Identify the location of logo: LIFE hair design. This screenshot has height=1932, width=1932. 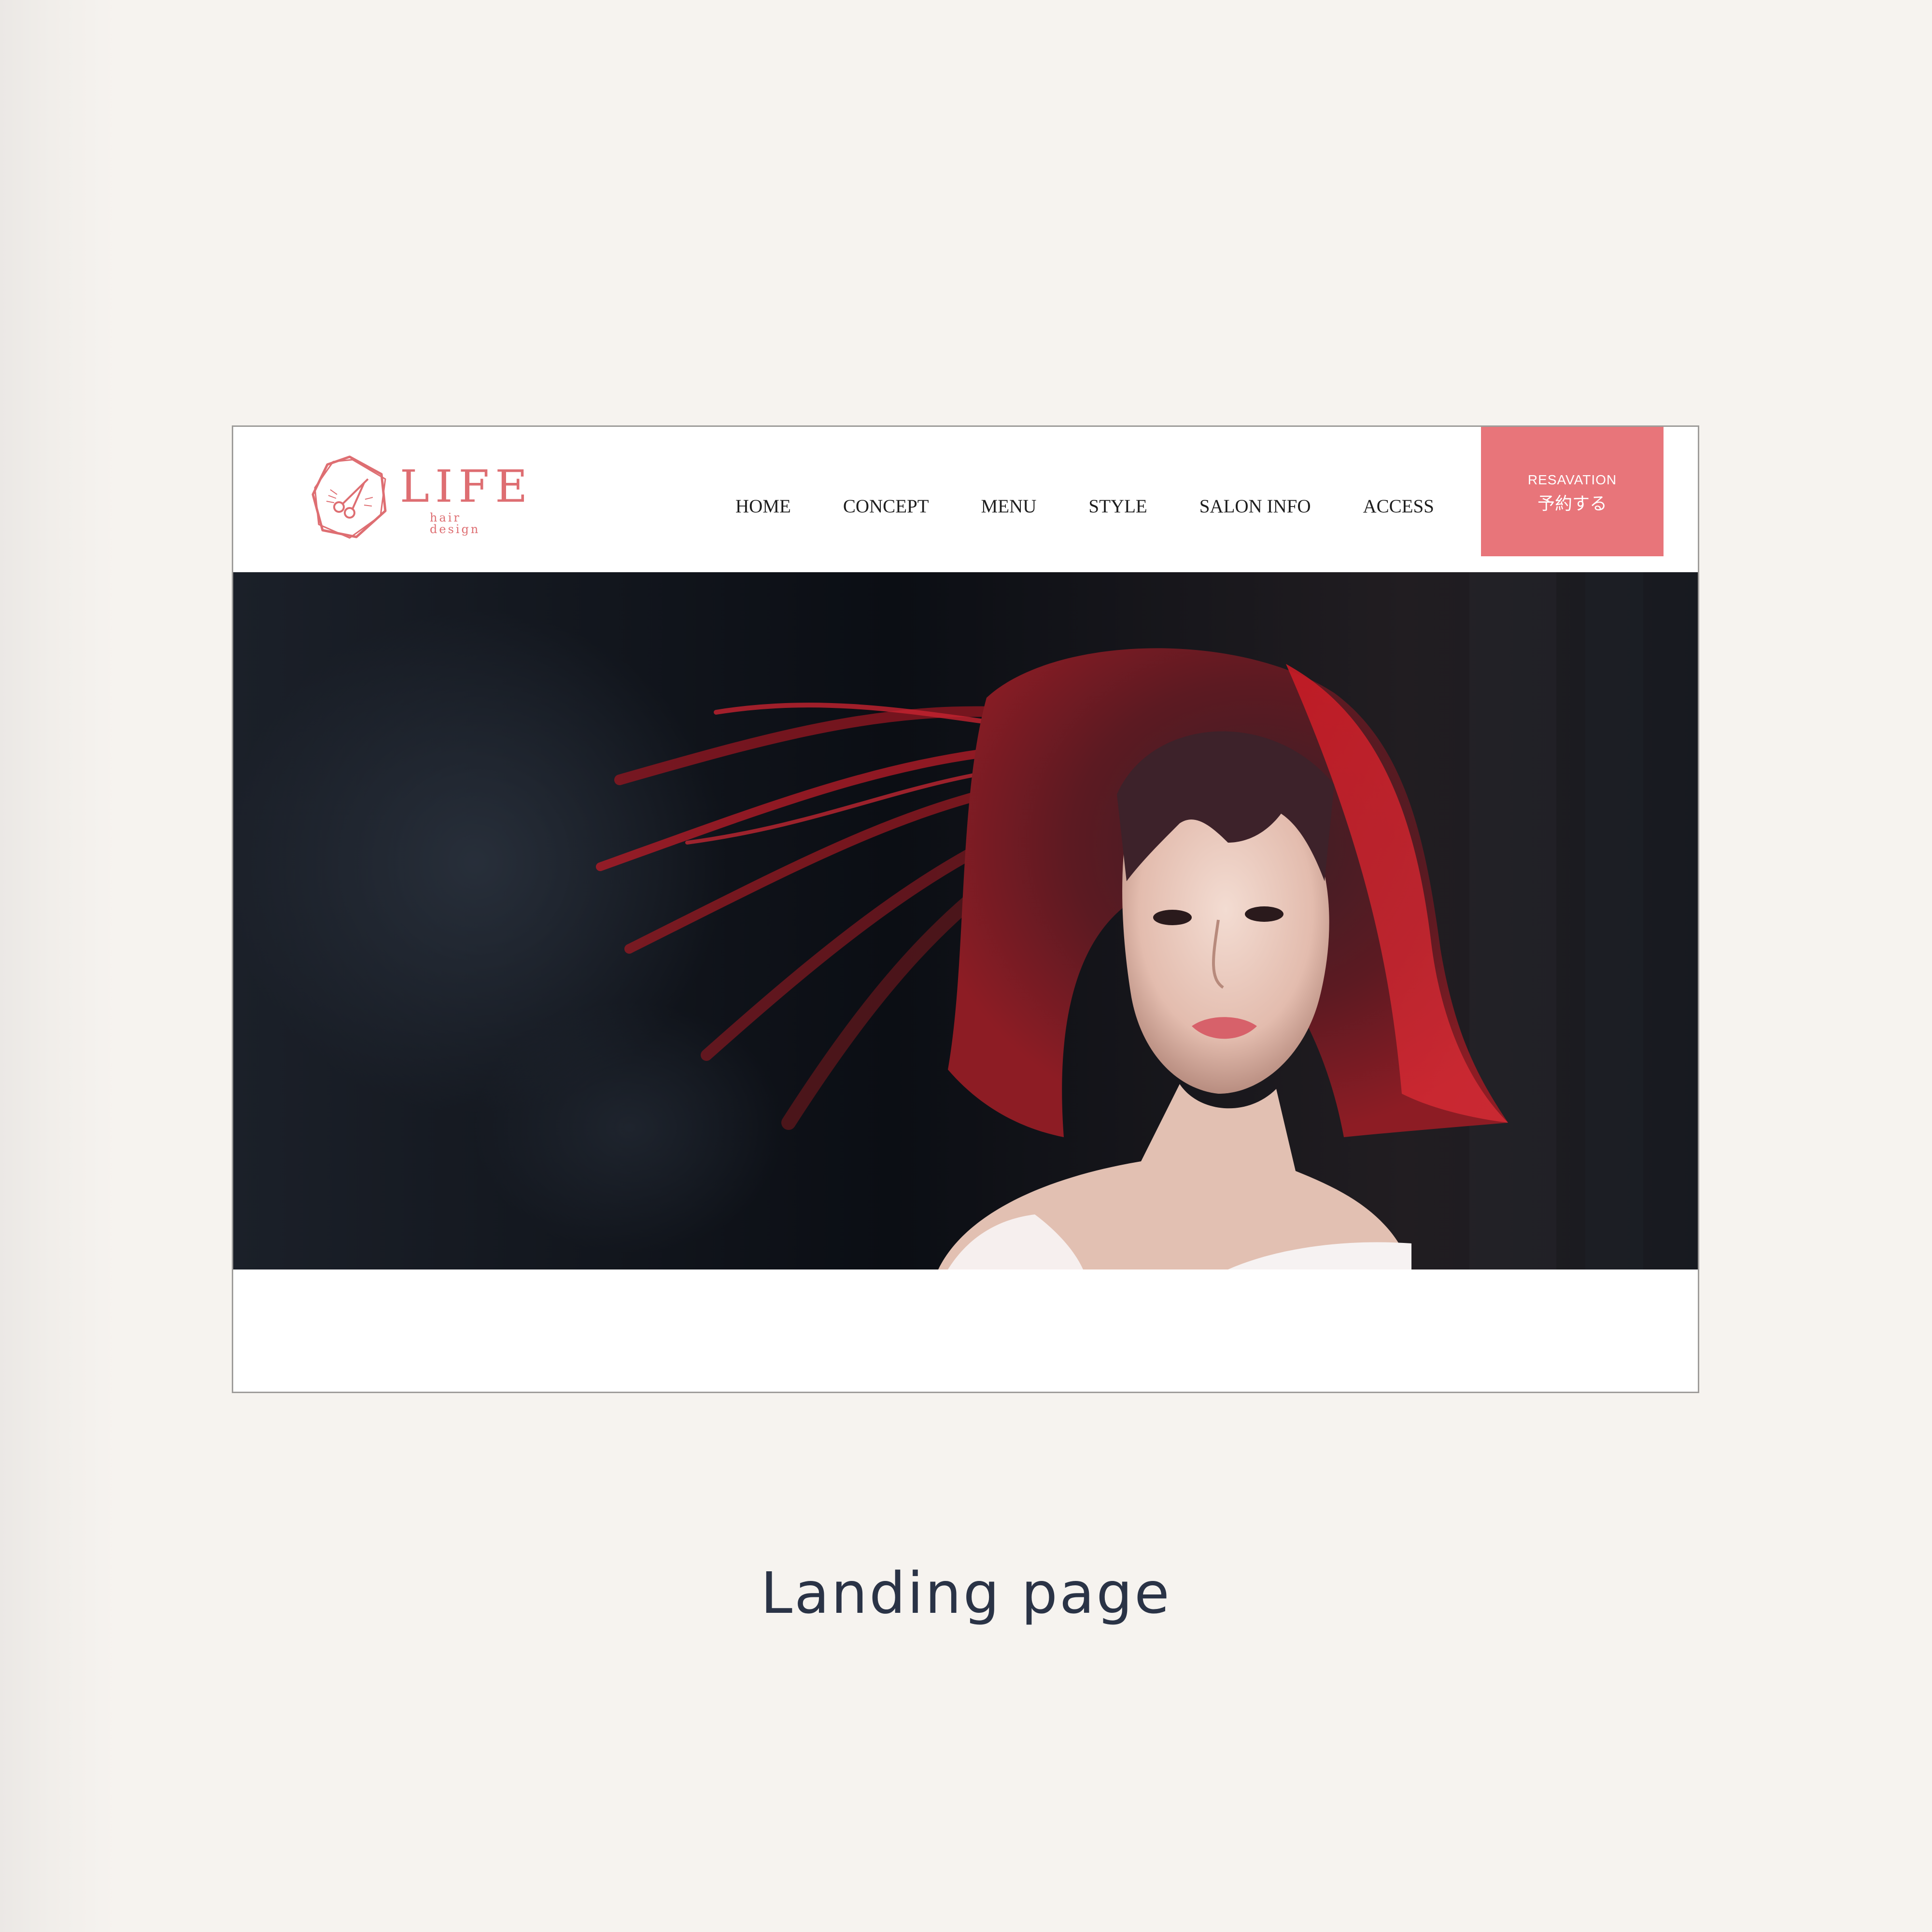
(417, 500).